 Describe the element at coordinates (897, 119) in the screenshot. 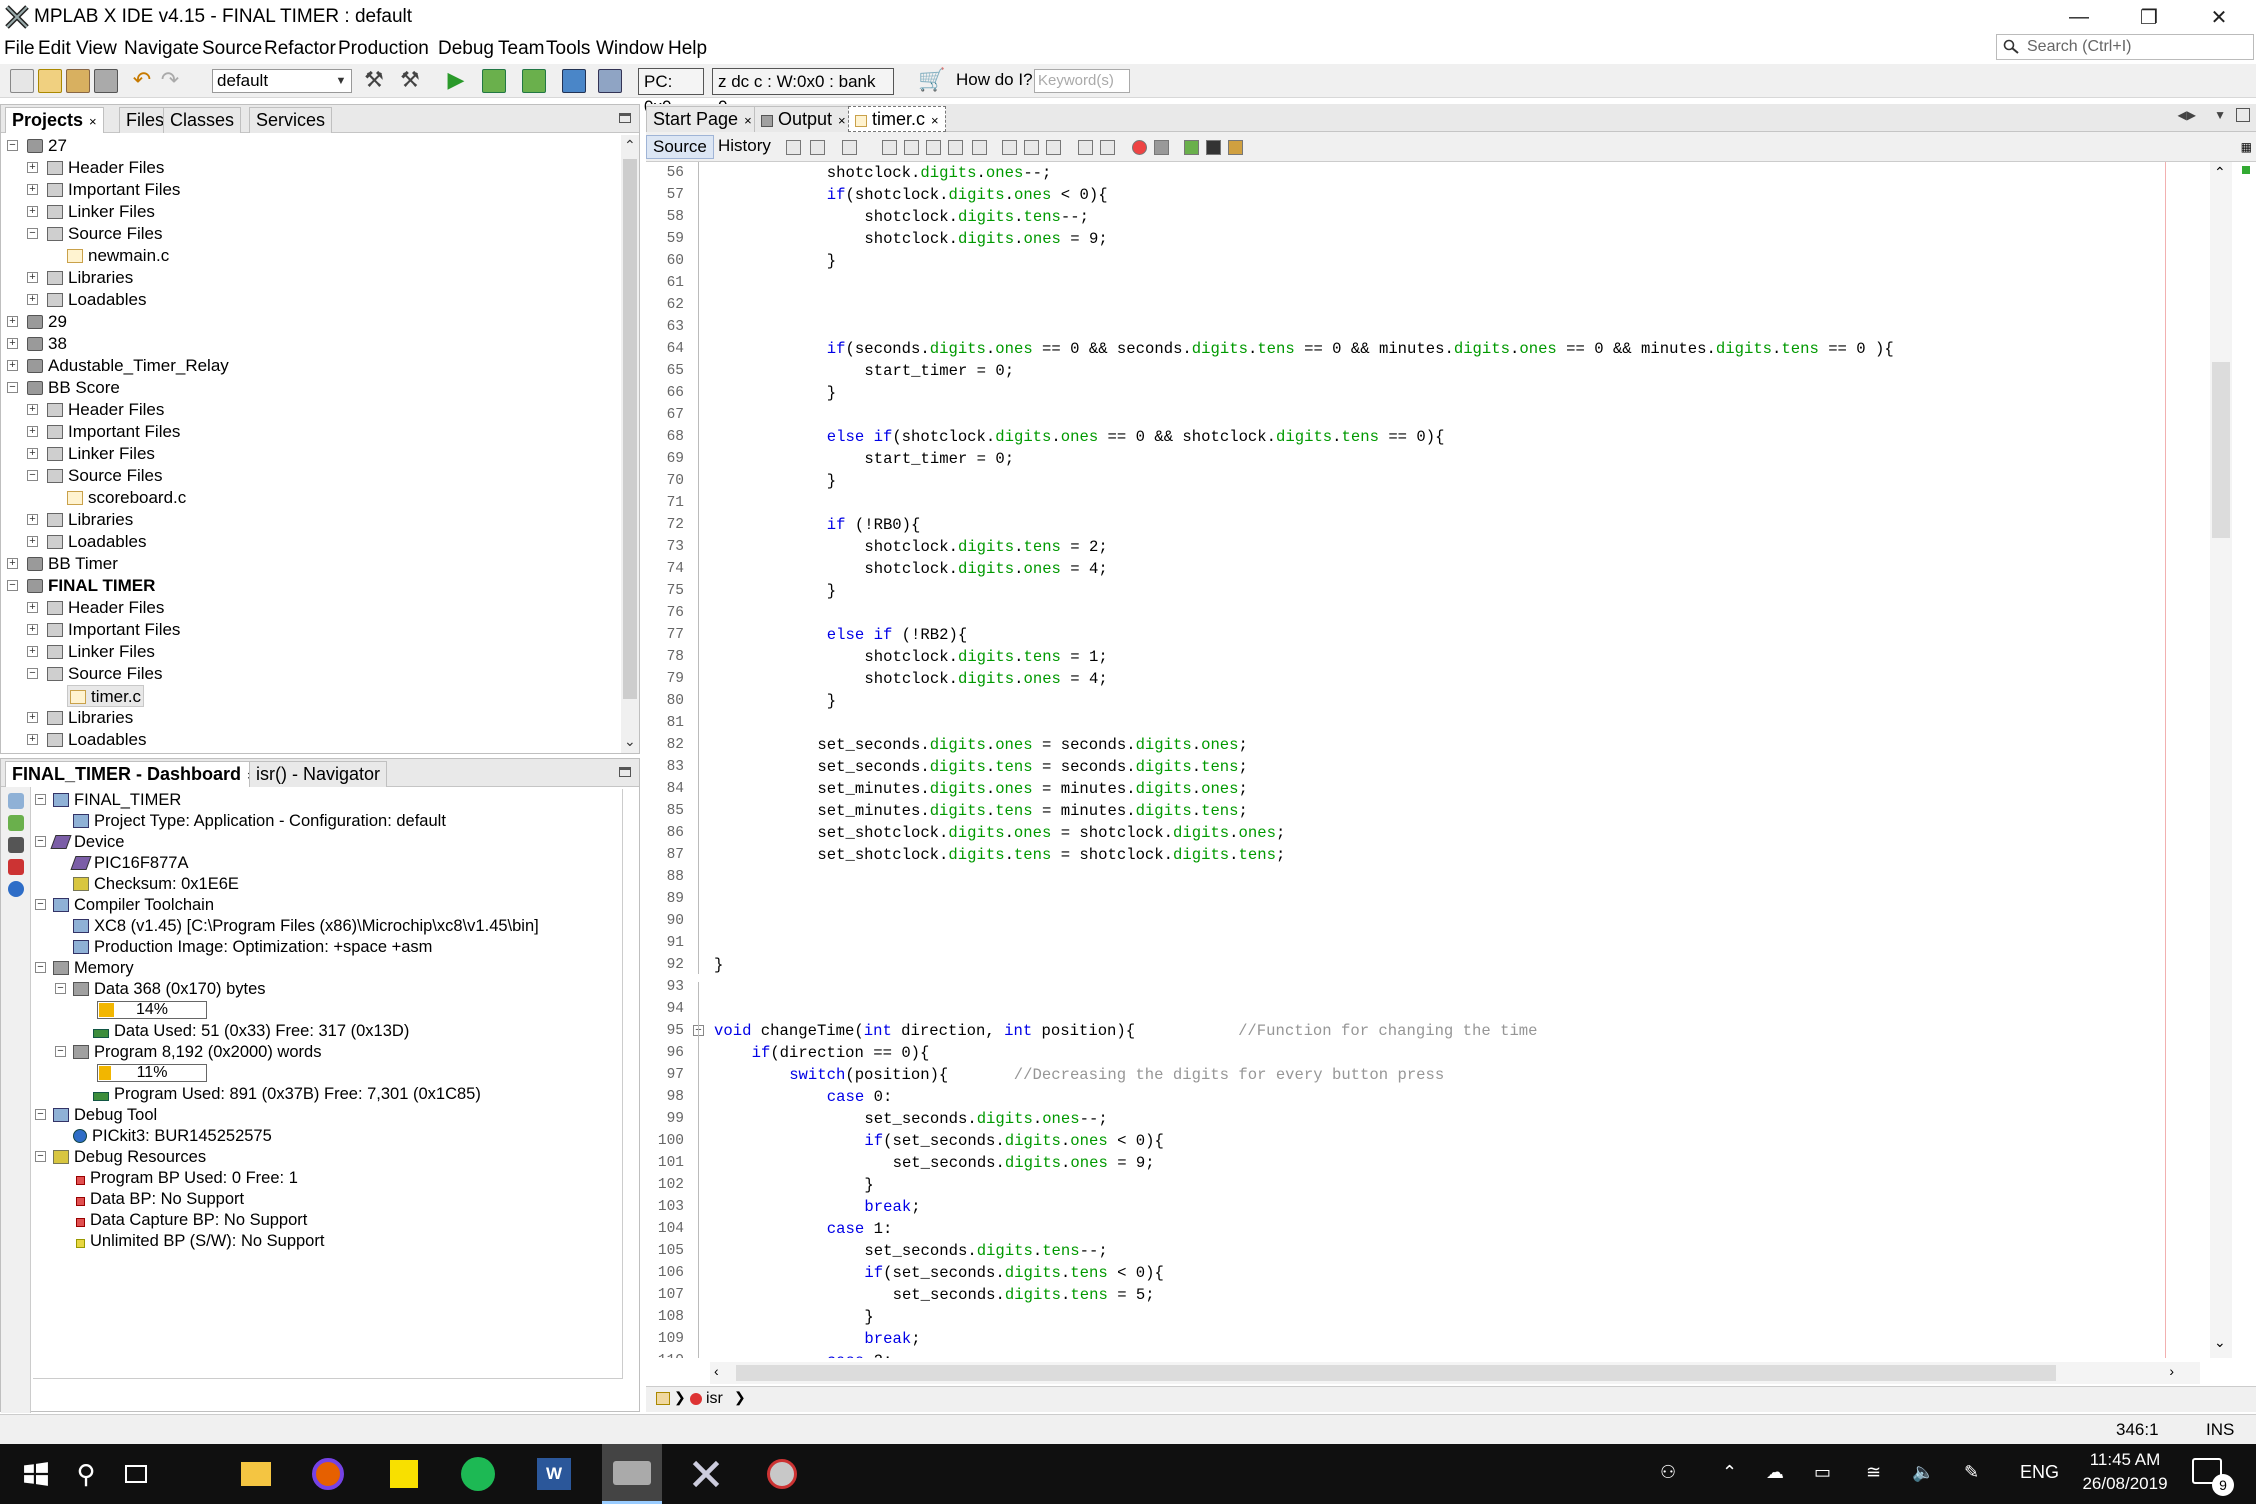

I see `tab-timer-c: timer.c ×` at that location.